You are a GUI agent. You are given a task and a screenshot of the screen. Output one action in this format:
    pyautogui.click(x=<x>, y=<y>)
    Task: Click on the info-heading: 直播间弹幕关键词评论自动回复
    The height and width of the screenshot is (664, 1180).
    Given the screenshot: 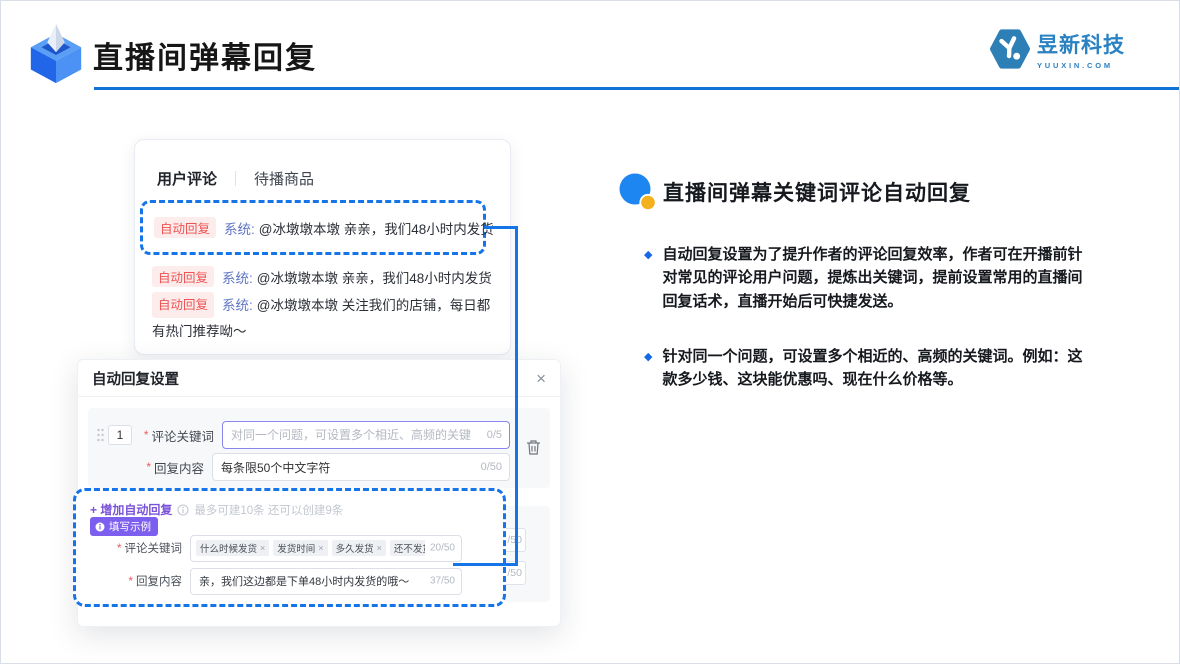 What is the action you would take?
    pyautogui.click(x=817, y=193)
    